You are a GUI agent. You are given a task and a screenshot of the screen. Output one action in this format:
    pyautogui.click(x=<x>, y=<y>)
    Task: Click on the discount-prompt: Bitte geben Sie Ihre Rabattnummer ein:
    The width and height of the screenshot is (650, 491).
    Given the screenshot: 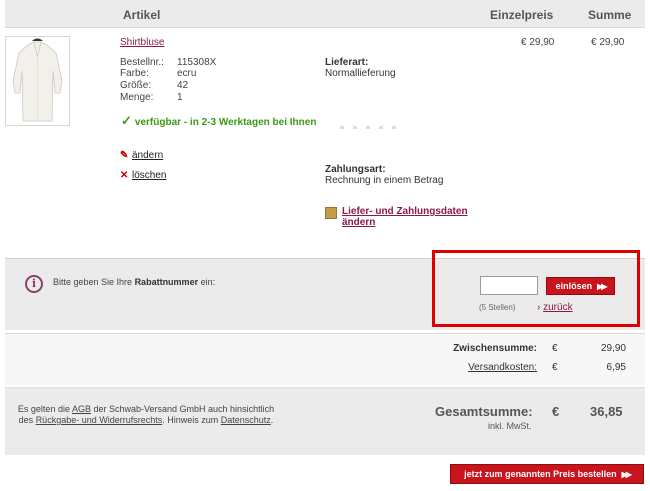 What is the action you would take?
    pyautogui.click(x=134, y=282)
    